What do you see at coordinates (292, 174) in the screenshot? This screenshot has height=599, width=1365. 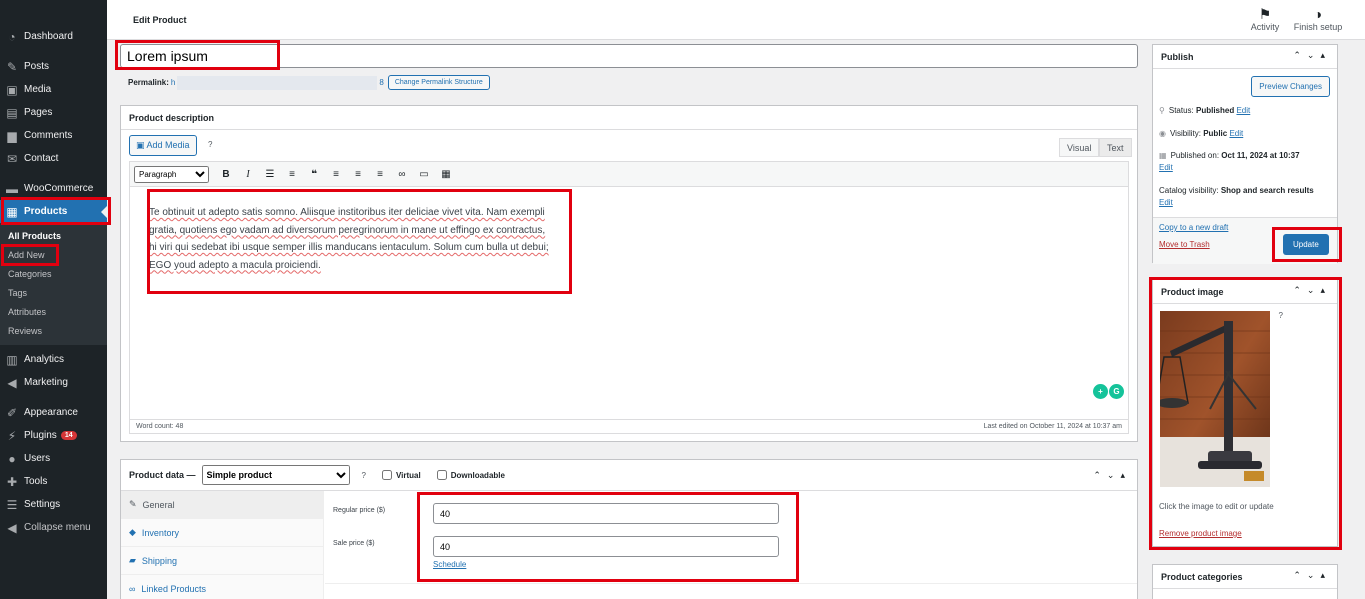 I see `numbered-list-icon: ≡` at bounding box center [292, 174].